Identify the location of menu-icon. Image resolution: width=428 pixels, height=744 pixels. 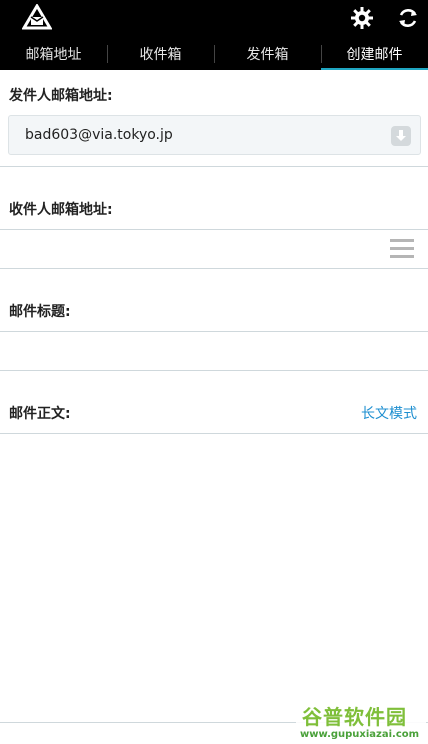
(402, 249).